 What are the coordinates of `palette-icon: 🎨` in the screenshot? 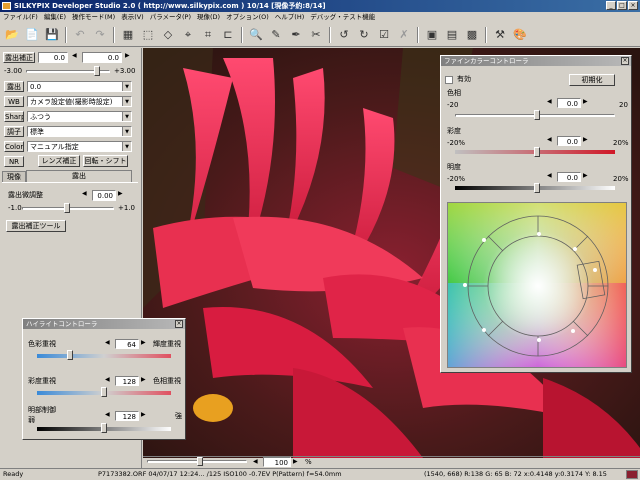 It's located at (520, 35).